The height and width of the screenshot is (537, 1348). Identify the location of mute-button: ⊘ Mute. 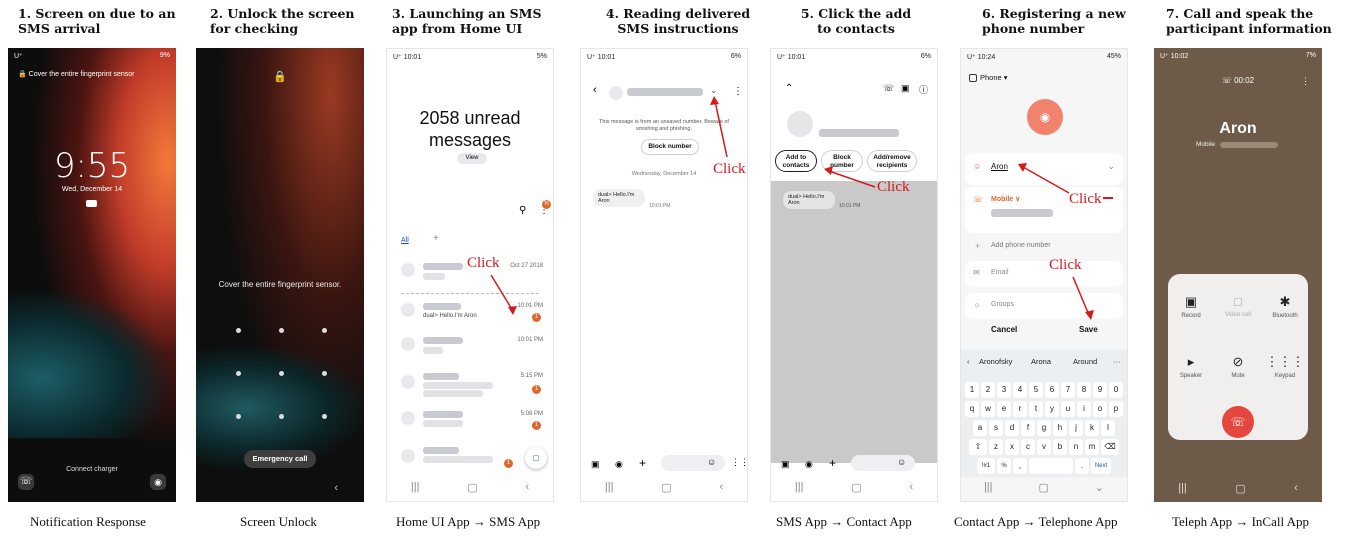
(1238, 366).